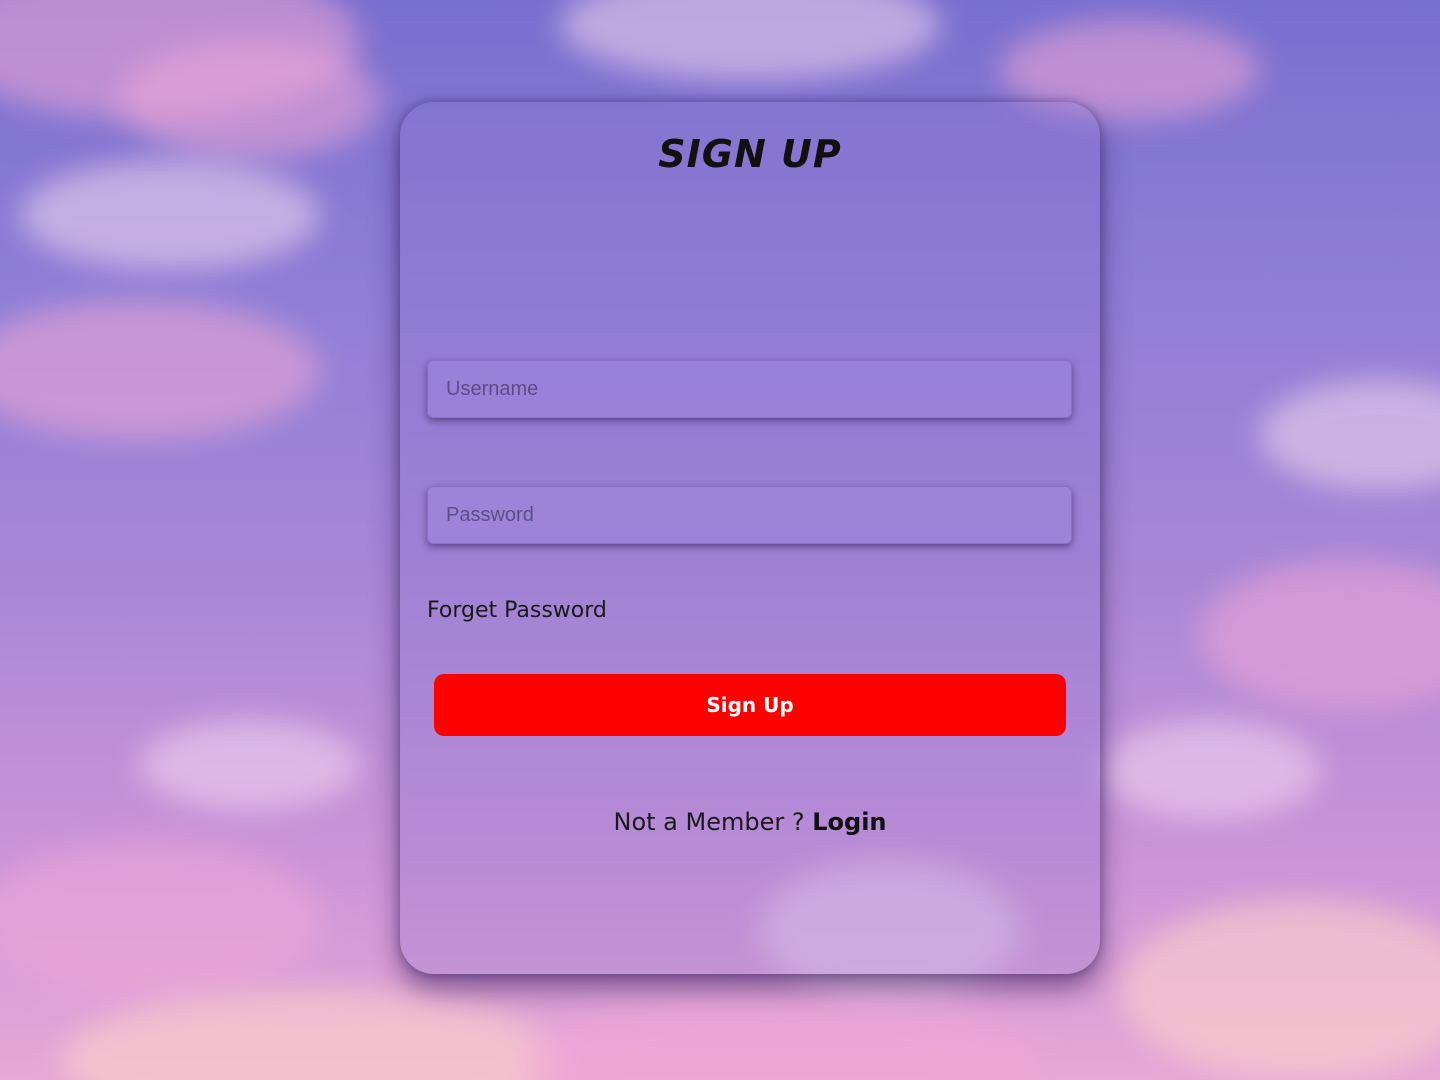  Describe the element at coordinates (517, 610) in the screenshot. I see `forget-password-link: Forget Password` at that location.